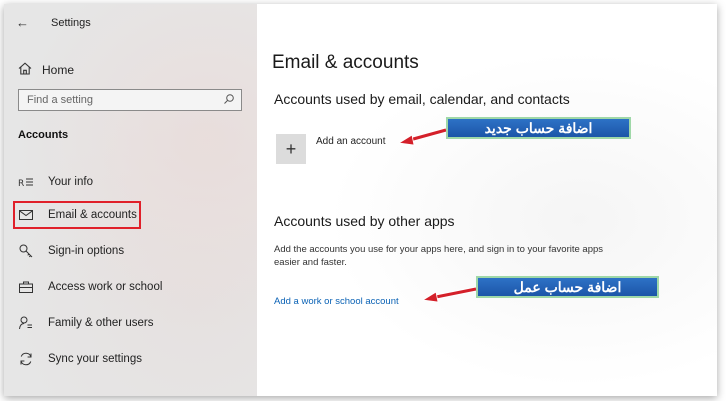 The width and height of the screenshot is (726, 401). Describe the element at coordinates (538, 128) in the screenshot. I see `callout-add-account: اضافة حساب جديد` at that location.